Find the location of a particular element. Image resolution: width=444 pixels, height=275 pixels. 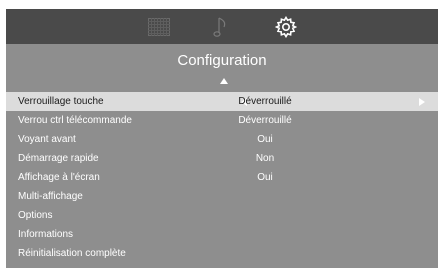

menu-item-factory-reset: Réinitialisation complète is located at coordinates (222, 253).